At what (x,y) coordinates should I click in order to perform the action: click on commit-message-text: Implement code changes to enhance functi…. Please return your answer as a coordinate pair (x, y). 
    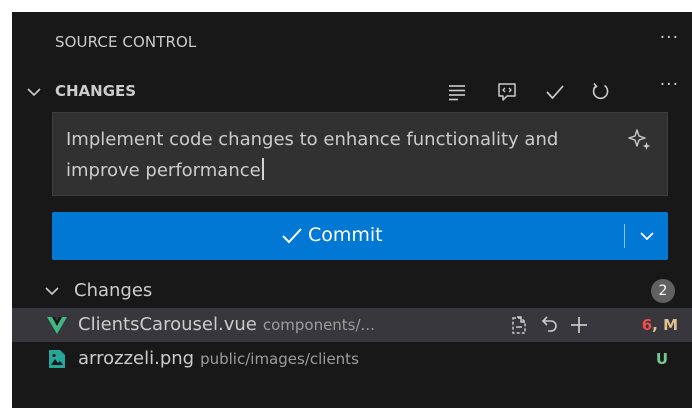
    Looking at the image, I should click on (336, 155).